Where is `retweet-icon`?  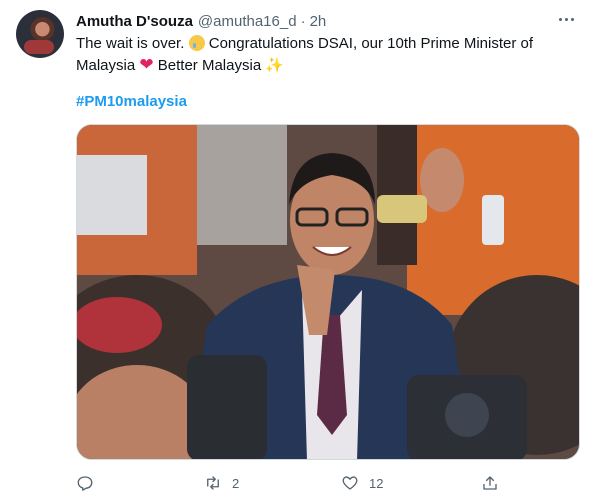
retweet-icon is located at coordinates (213, 483).